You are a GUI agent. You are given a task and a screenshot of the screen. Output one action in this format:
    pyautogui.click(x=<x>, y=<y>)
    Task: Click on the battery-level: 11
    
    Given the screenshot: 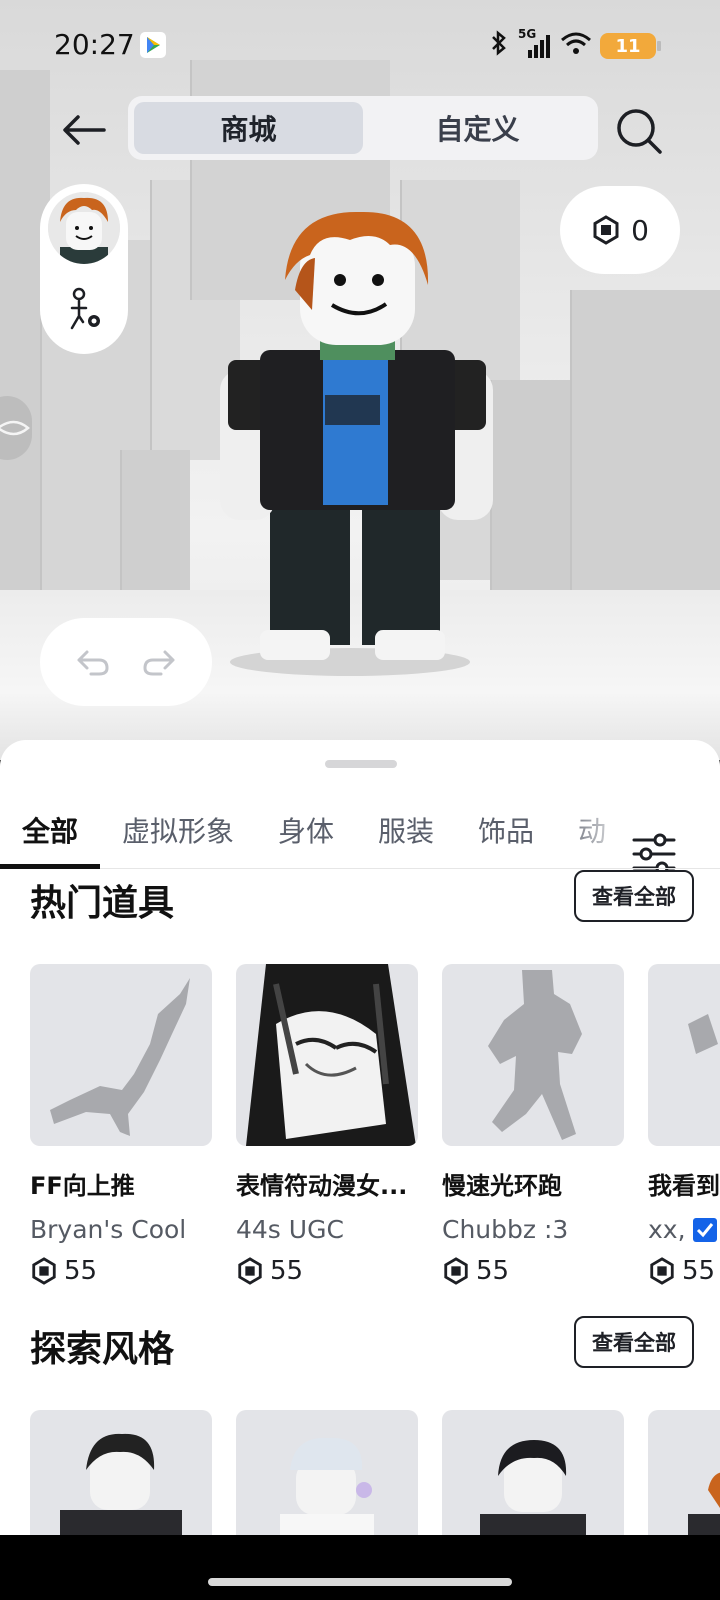 What is the action you would take?
    pyautogui.click(x=628, y=46)
    